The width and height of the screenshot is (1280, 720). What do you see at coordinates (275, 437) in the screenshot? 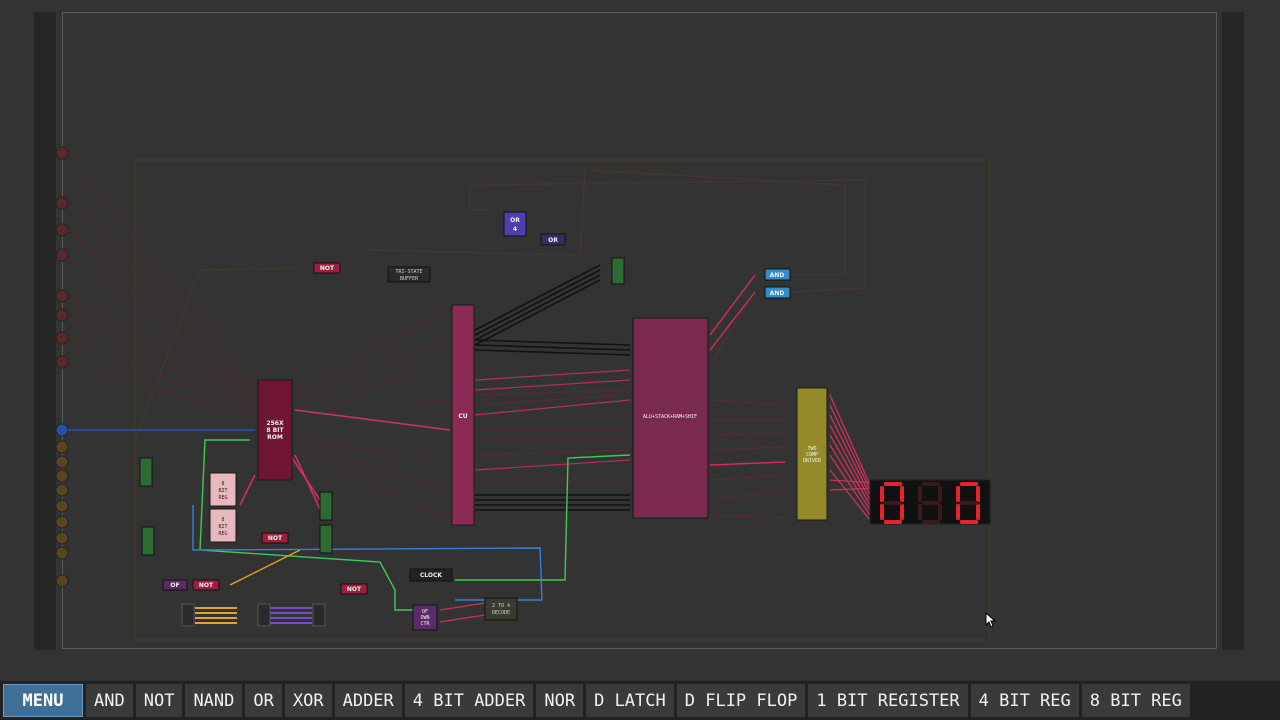
I see `rom-label-line3: ROM` at bounding box center [275, 437].